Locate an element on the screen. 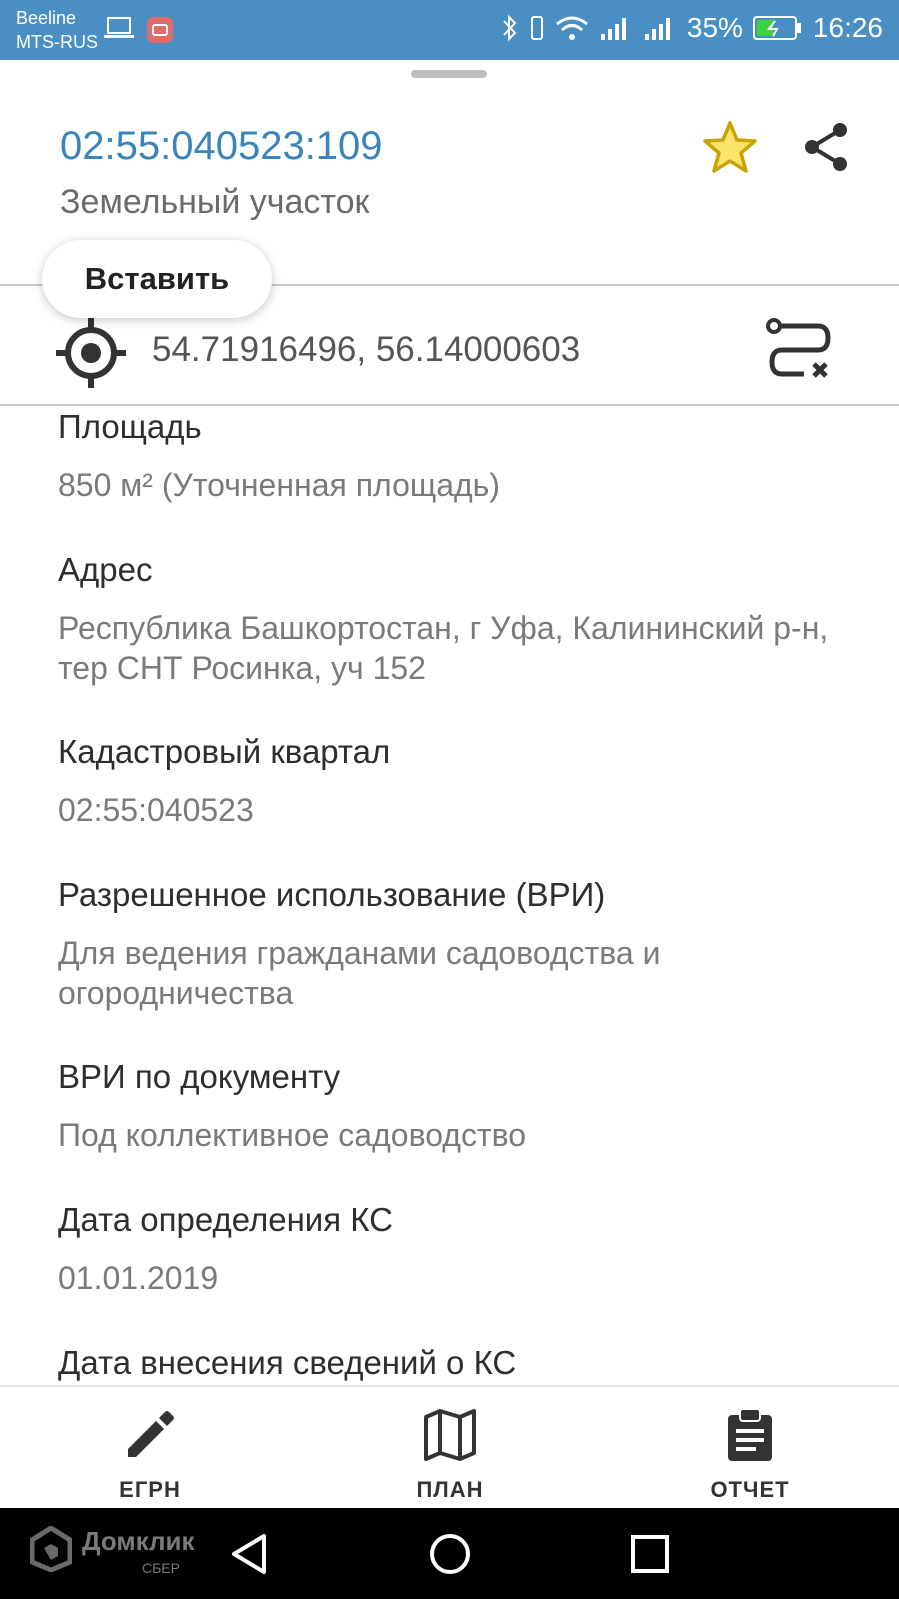 The height and width of the screenshot is (1599, 899). sheet-drag-handle is located at coordinates (449, 74).